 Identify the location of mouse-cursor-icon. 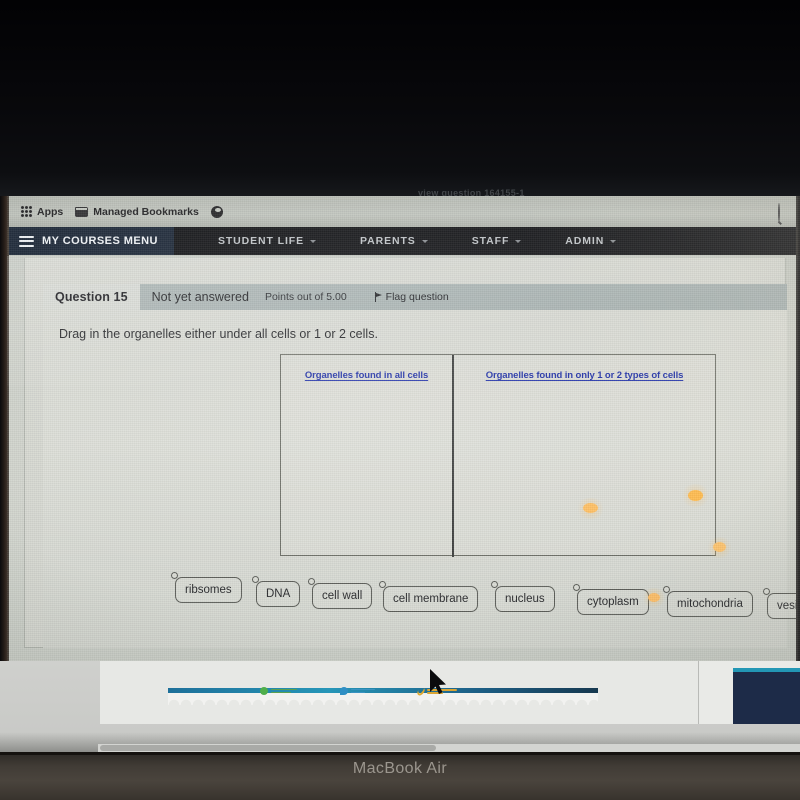
(438, 681).